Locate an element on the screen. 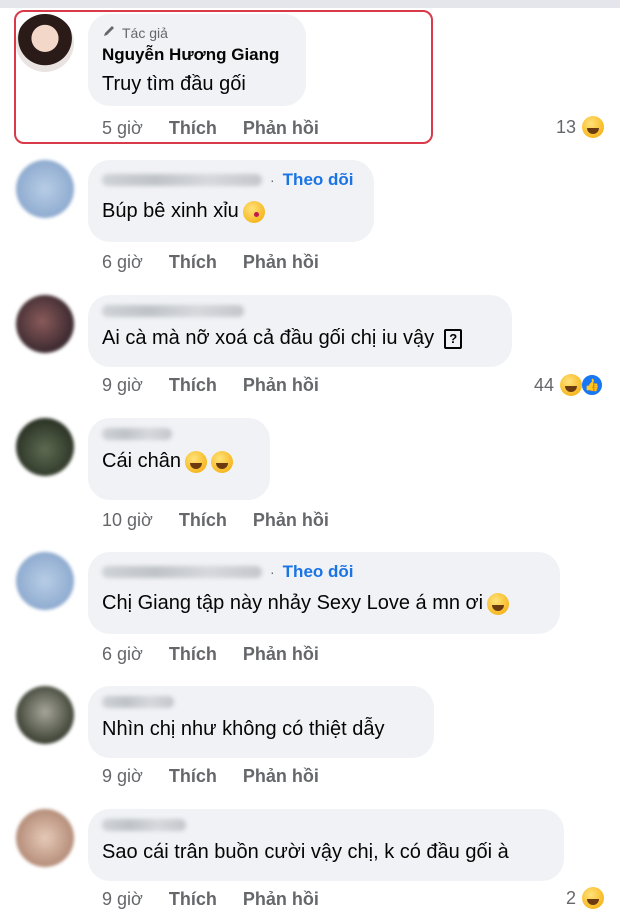 The width and height of the screenshot is (620, 913). reaction-summary: 44 👍 is located at coordinates (569, 385).